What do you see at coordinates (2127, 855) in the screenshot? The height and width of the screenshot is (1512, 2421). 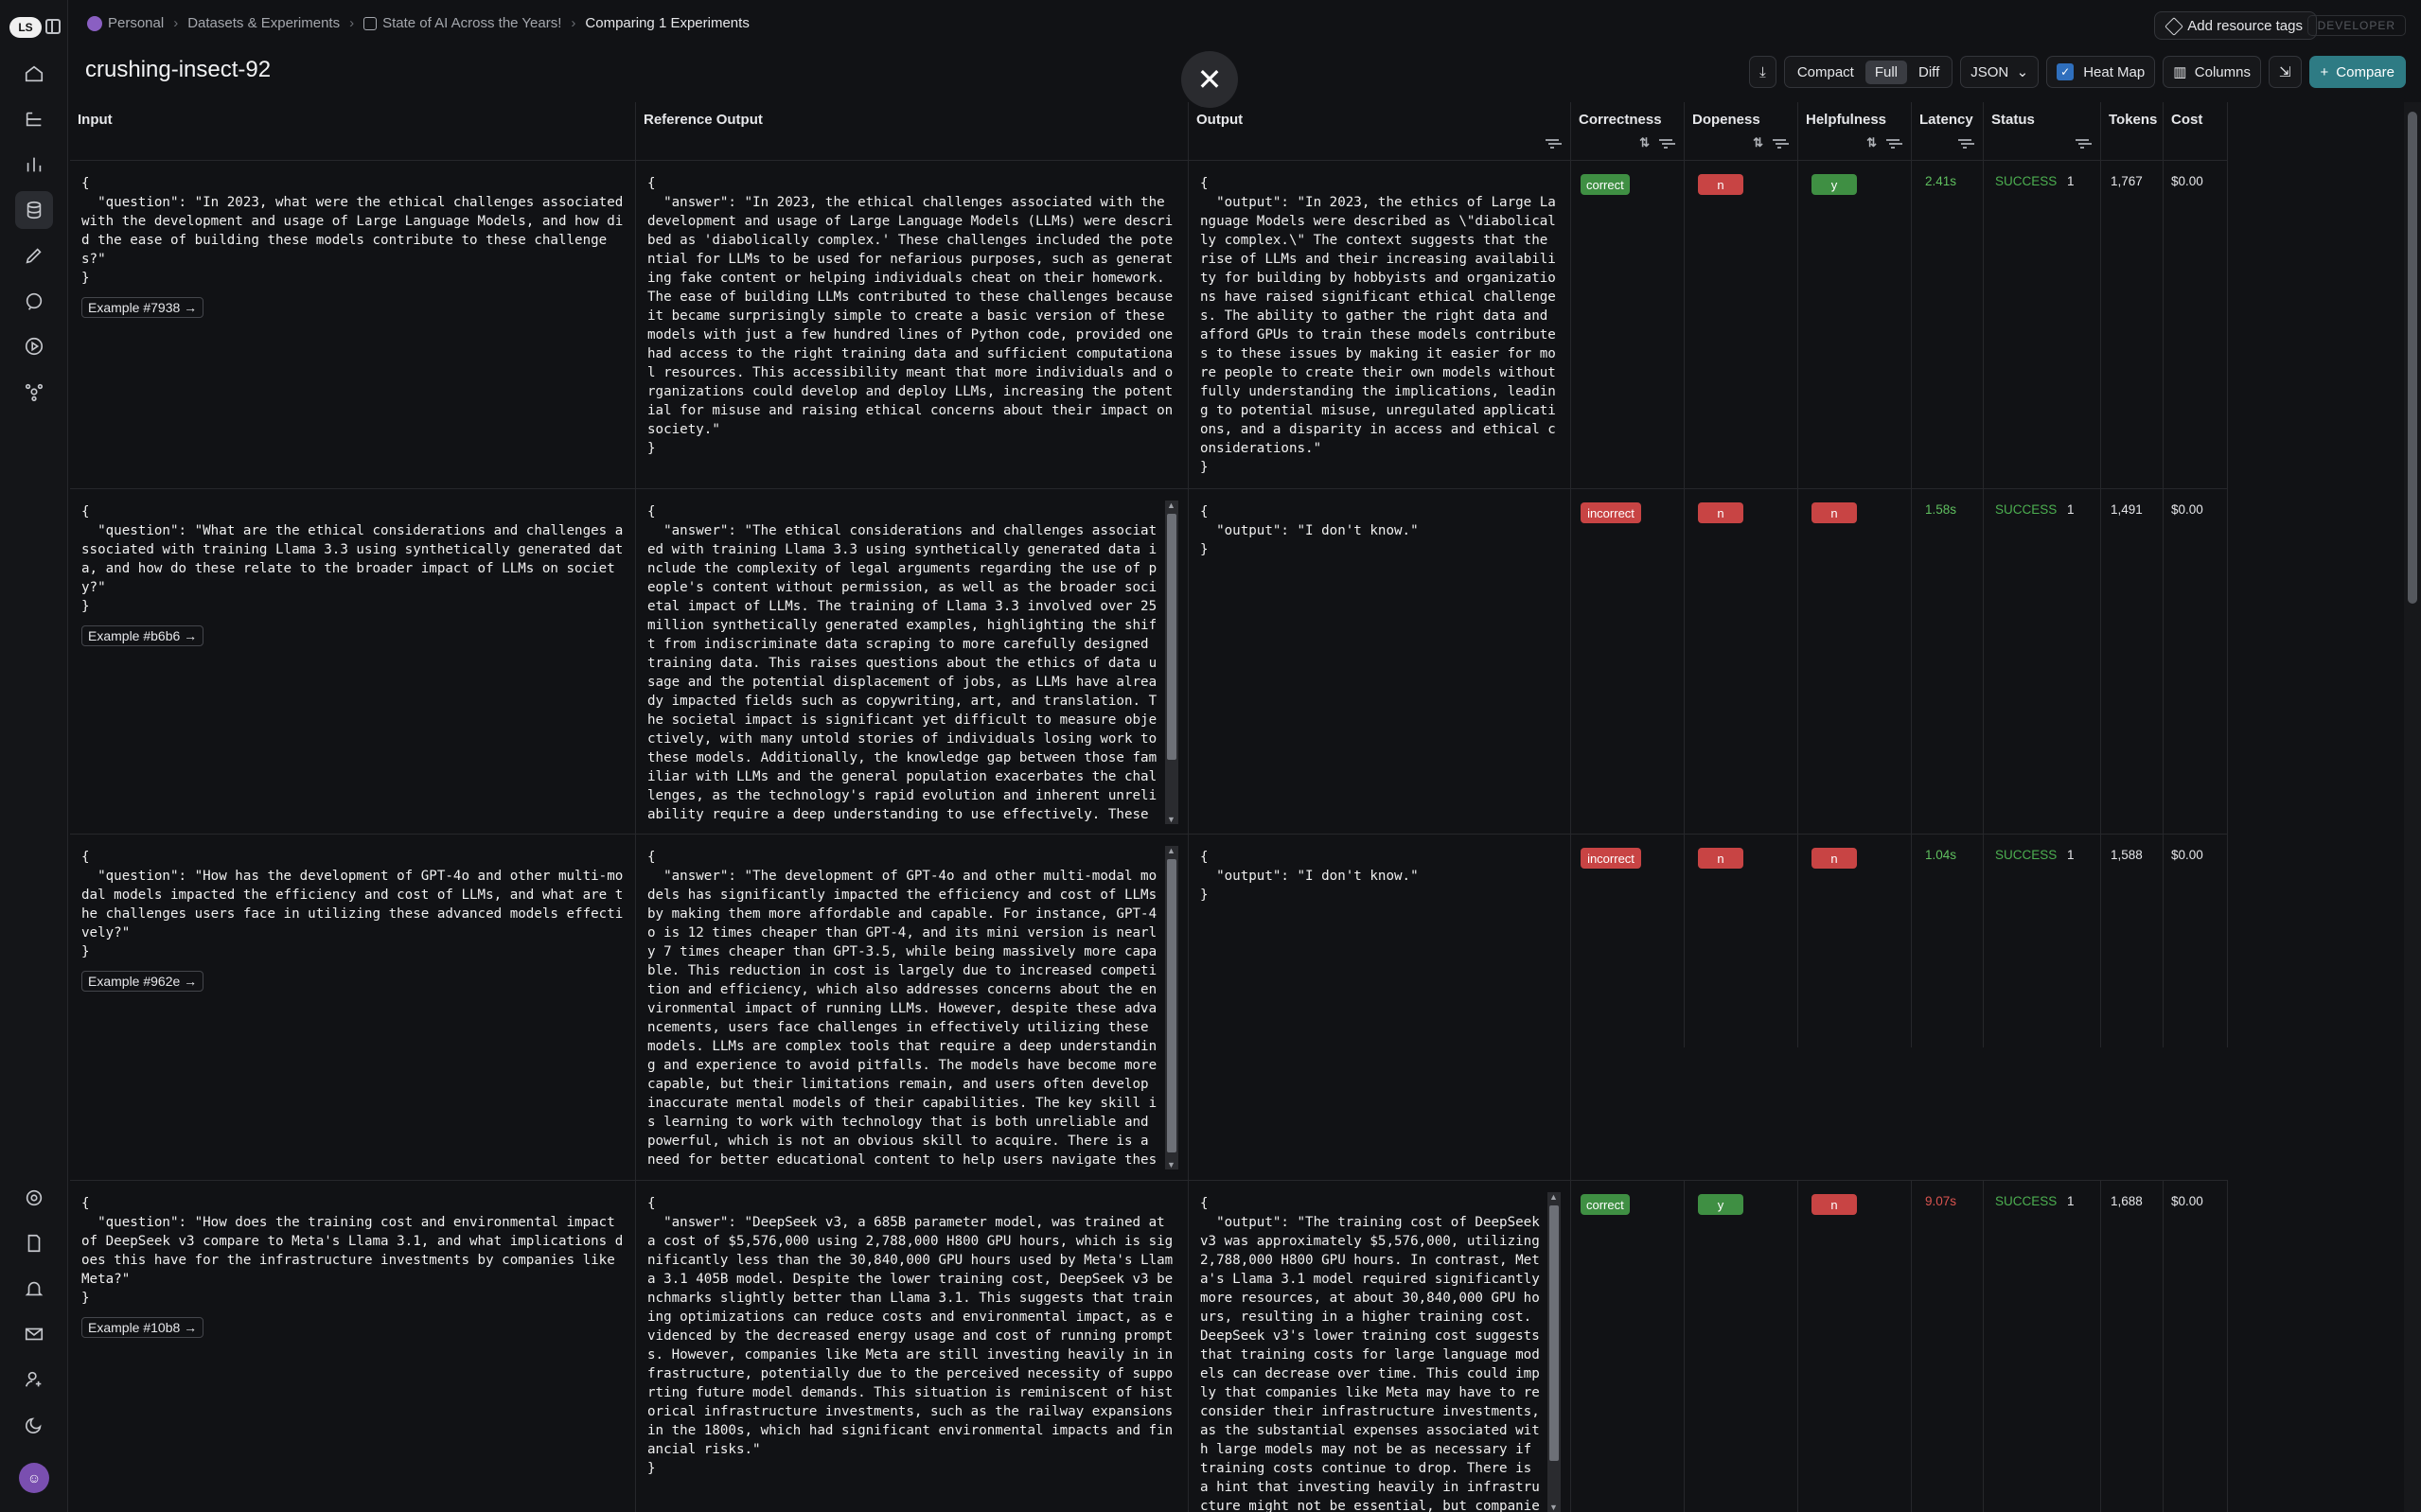 I see `tokens-value: 1,588` at bounding box center [2127, 855].